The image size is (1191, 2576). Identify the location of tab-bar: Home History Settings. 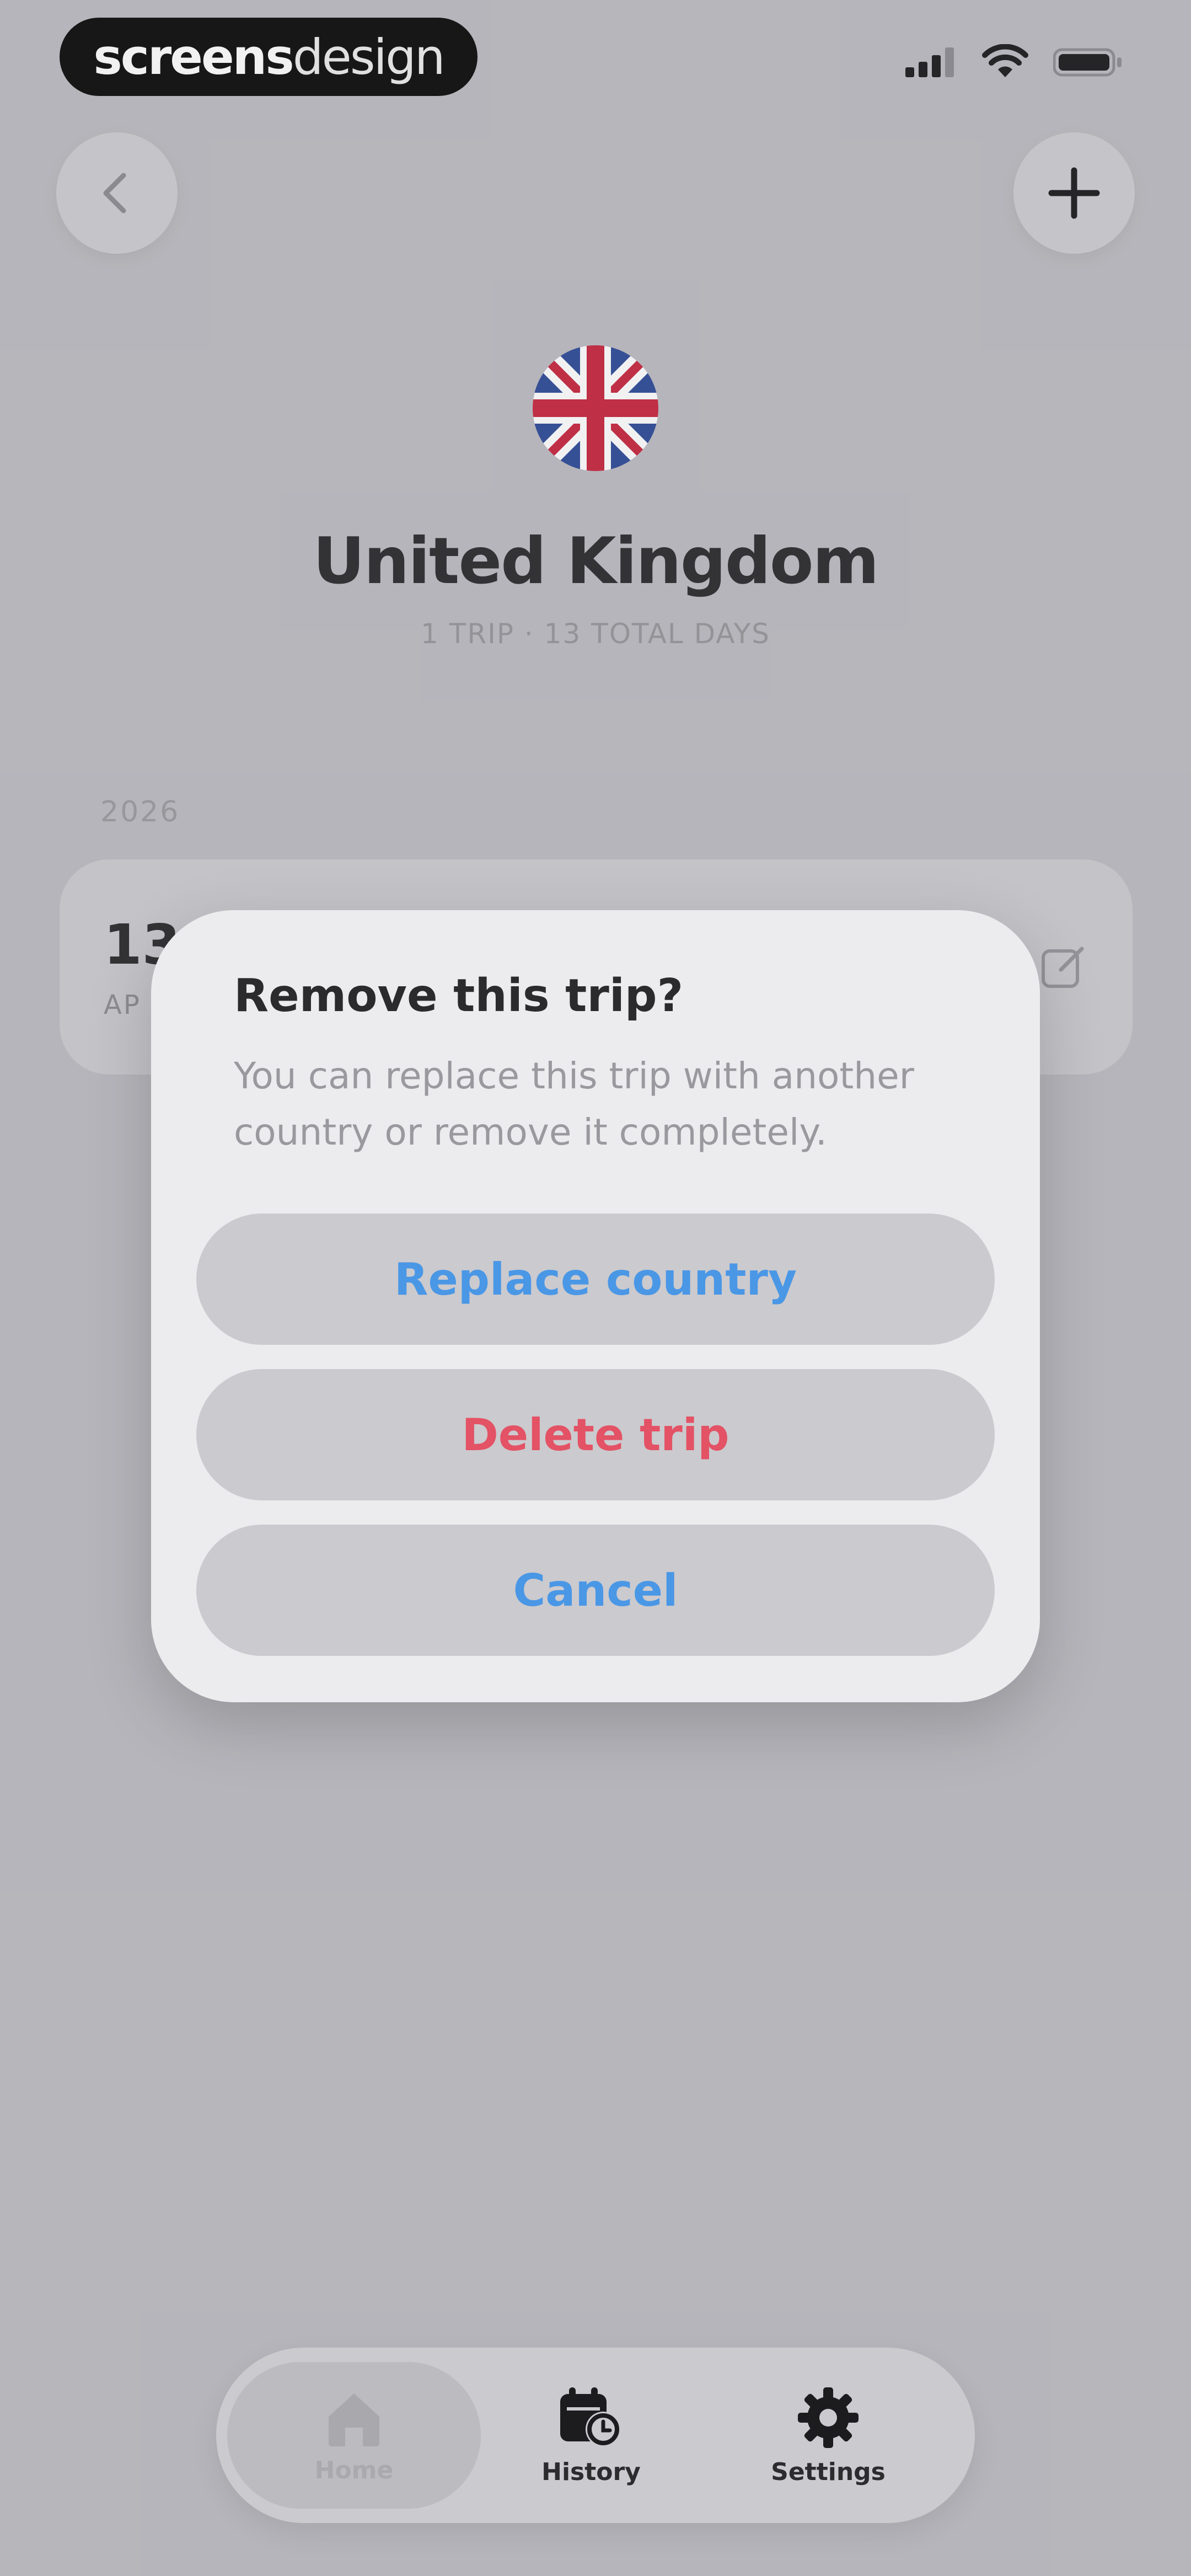
(595, 2435).